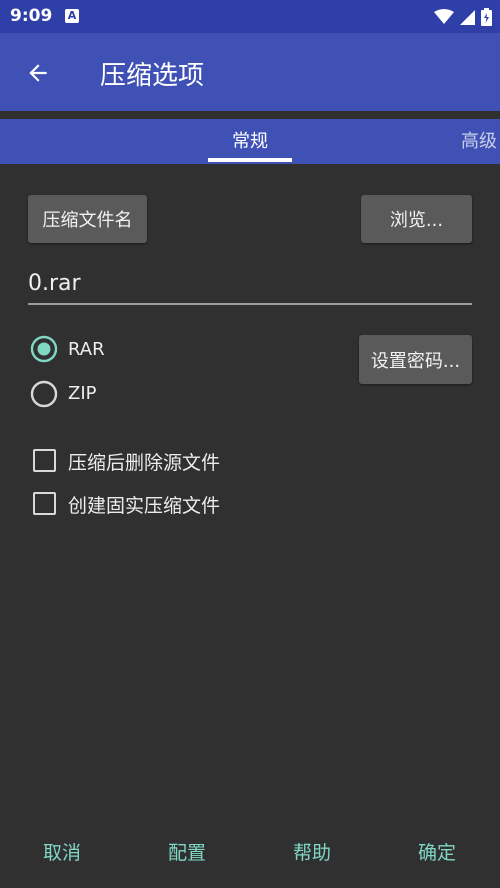 The image size is (500, 888). I want to click on rar-label: RAR, so click(86, 349).